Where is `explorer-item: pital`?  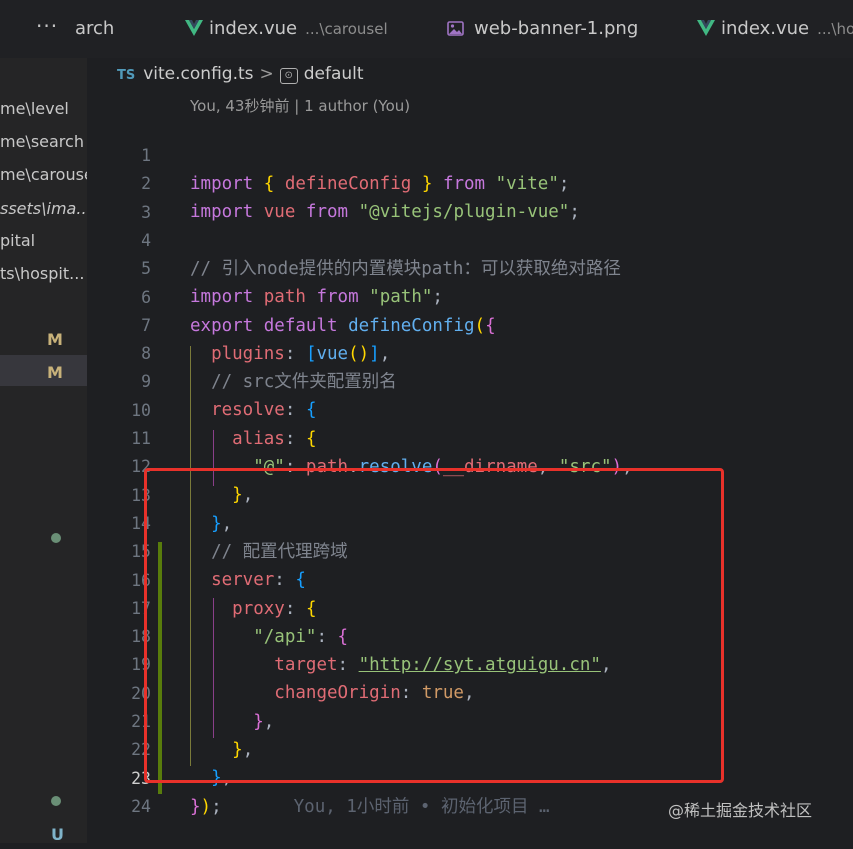
explorer-item: pital is located at coordinates (17, 240).